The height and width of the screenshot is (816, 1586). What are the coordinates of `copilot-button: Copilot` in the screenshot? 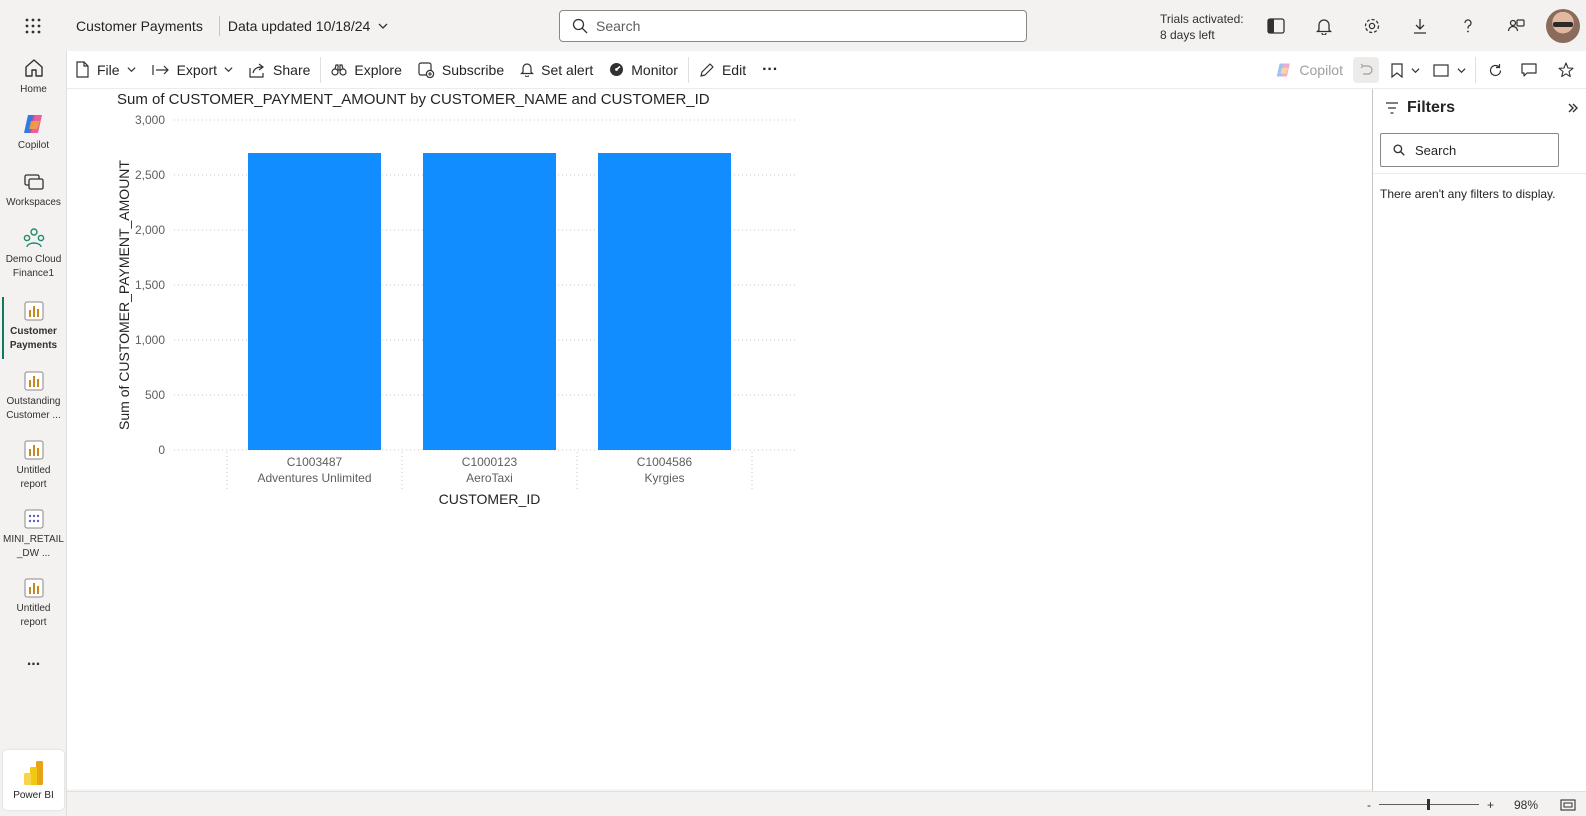 It's located at (1309, 70).